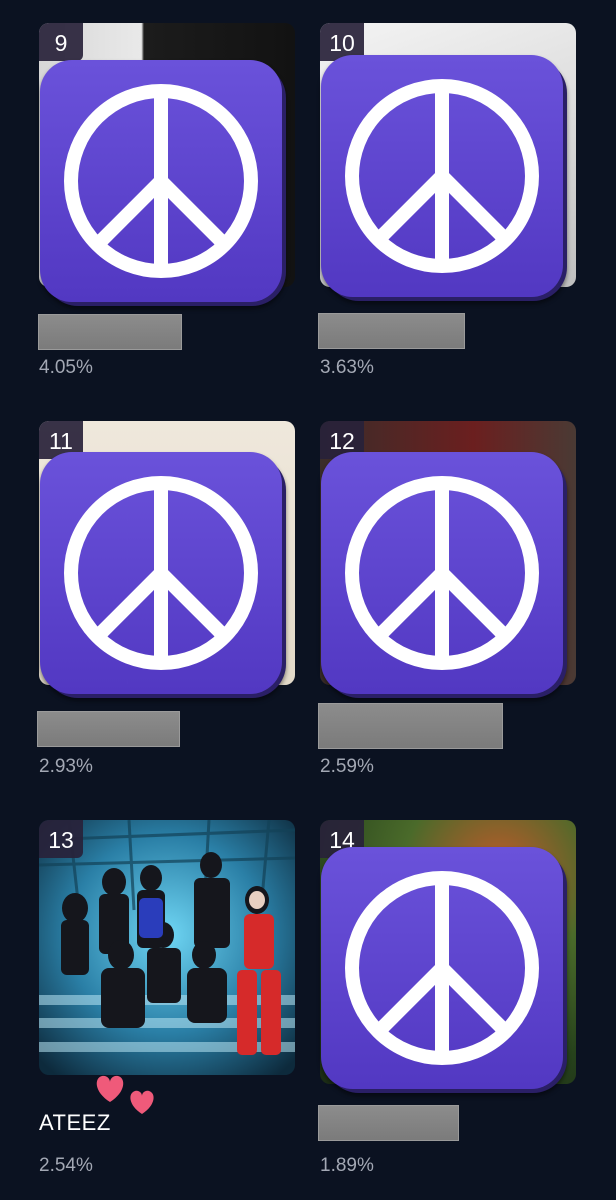  Describe the element at coordinates (347, 1165) in the screenshot. I see `vote-percentage: 1.89%` at that location.